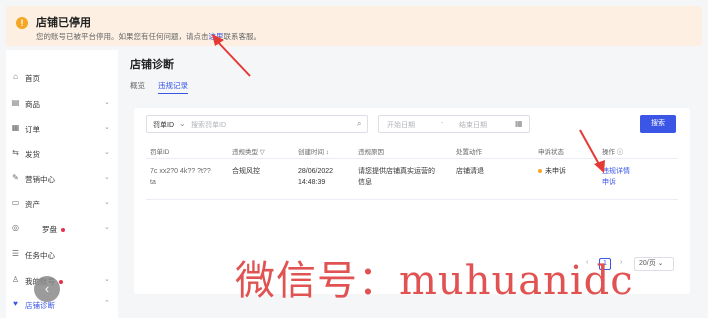 Image resolution: width=708 pixels, height=318 pixels. Describe the element at coordinates (371, 152) in the screenshot. I see `column-header-reason: 违规原因` at that location.